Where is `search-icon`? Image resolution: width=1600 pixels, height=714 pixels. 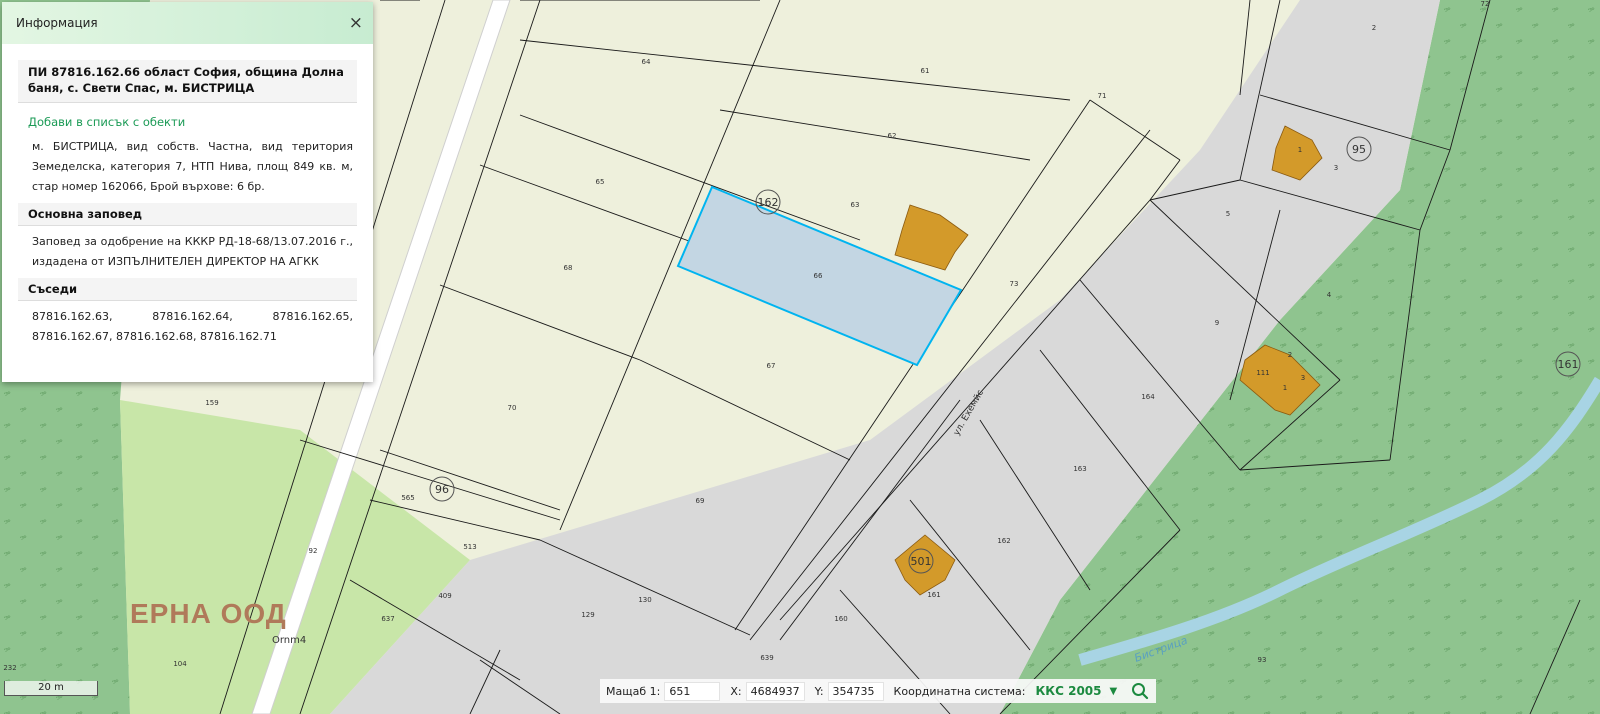 search-icon is located at coordinates (1140, 691).